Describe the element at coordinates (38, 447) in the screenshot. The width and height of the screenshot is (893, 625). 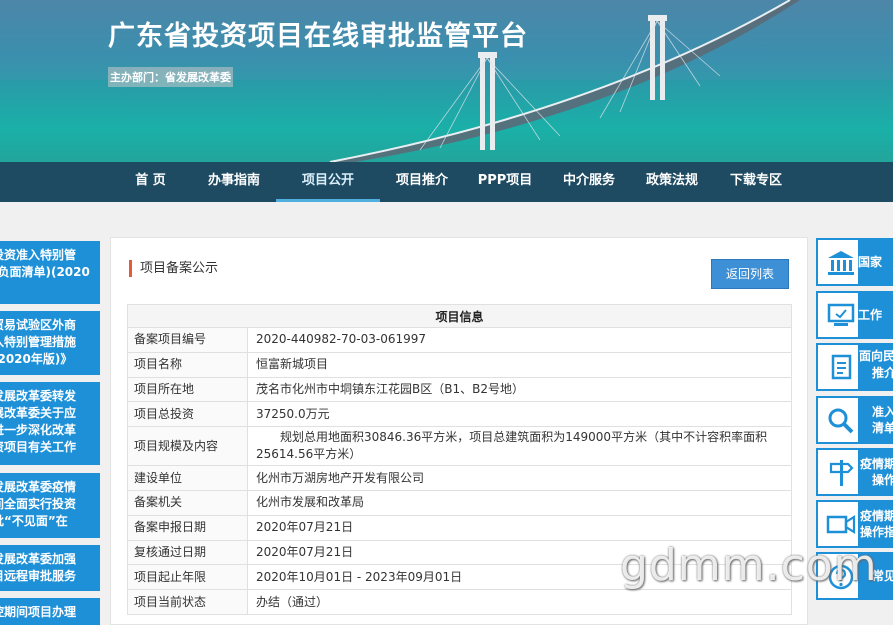
I see `left-link-line: 外资项目有关工作` at that location.